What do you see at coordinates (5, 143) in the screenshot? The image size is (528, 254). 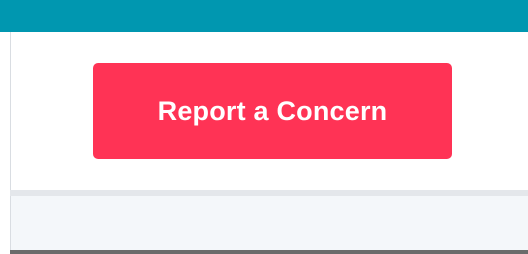 I see `left-gutter` at bounding box center [5, 143].